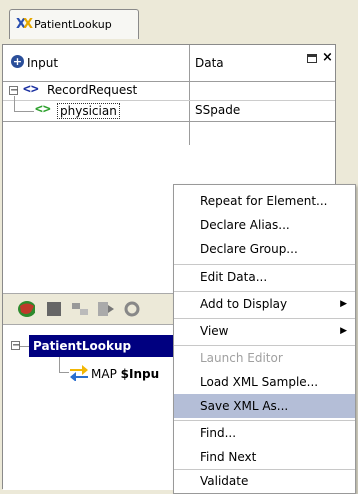 The image size is (358, 494). Describe the element at coordinates (264, 457) in the screenshot. I see `menu-item-find-next: Find Next` at that location.